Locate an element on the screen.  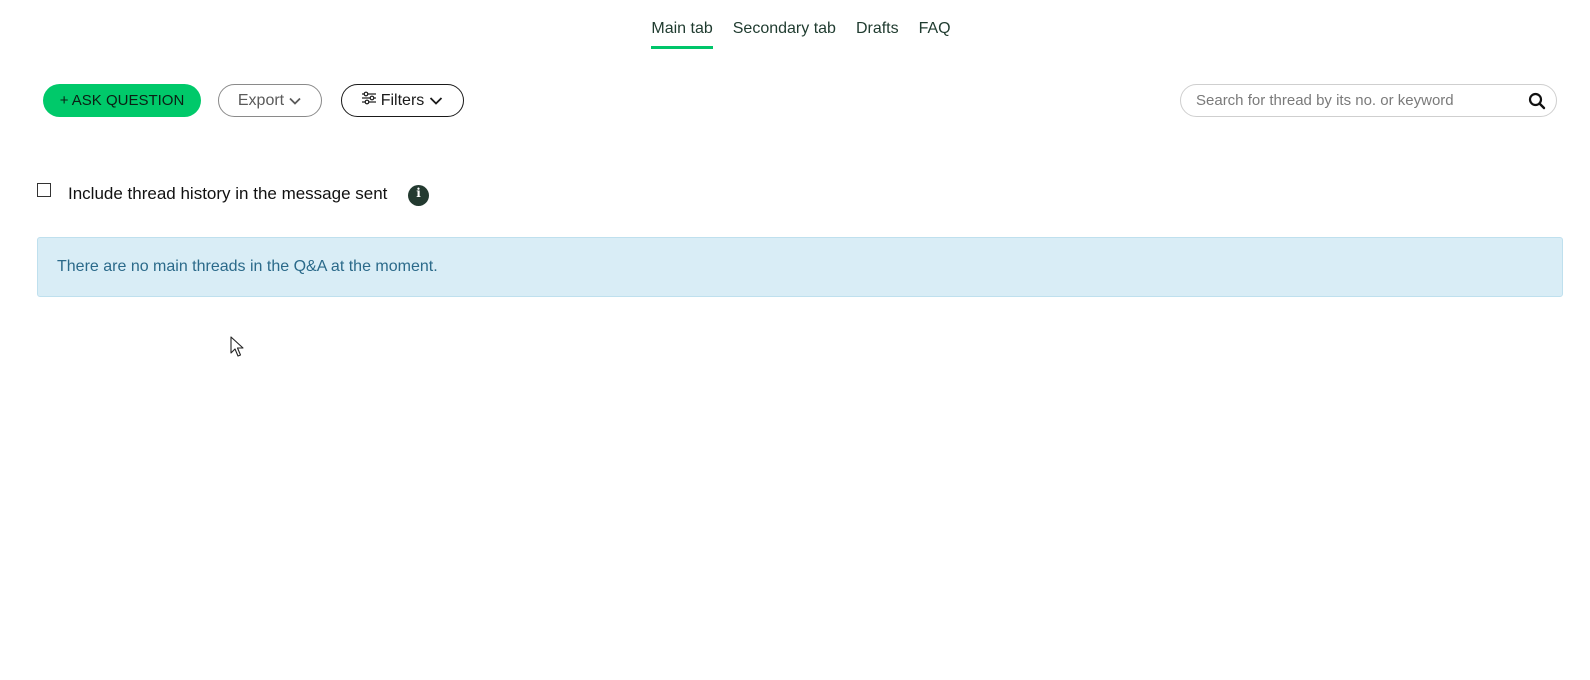
search-input is located at coordinates (1361, 100).